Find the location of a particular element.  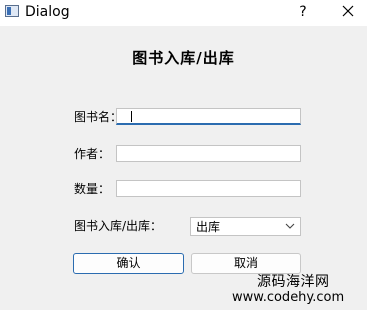

direction-label: 图书入库/出库： is located at coordinates (118, 226).